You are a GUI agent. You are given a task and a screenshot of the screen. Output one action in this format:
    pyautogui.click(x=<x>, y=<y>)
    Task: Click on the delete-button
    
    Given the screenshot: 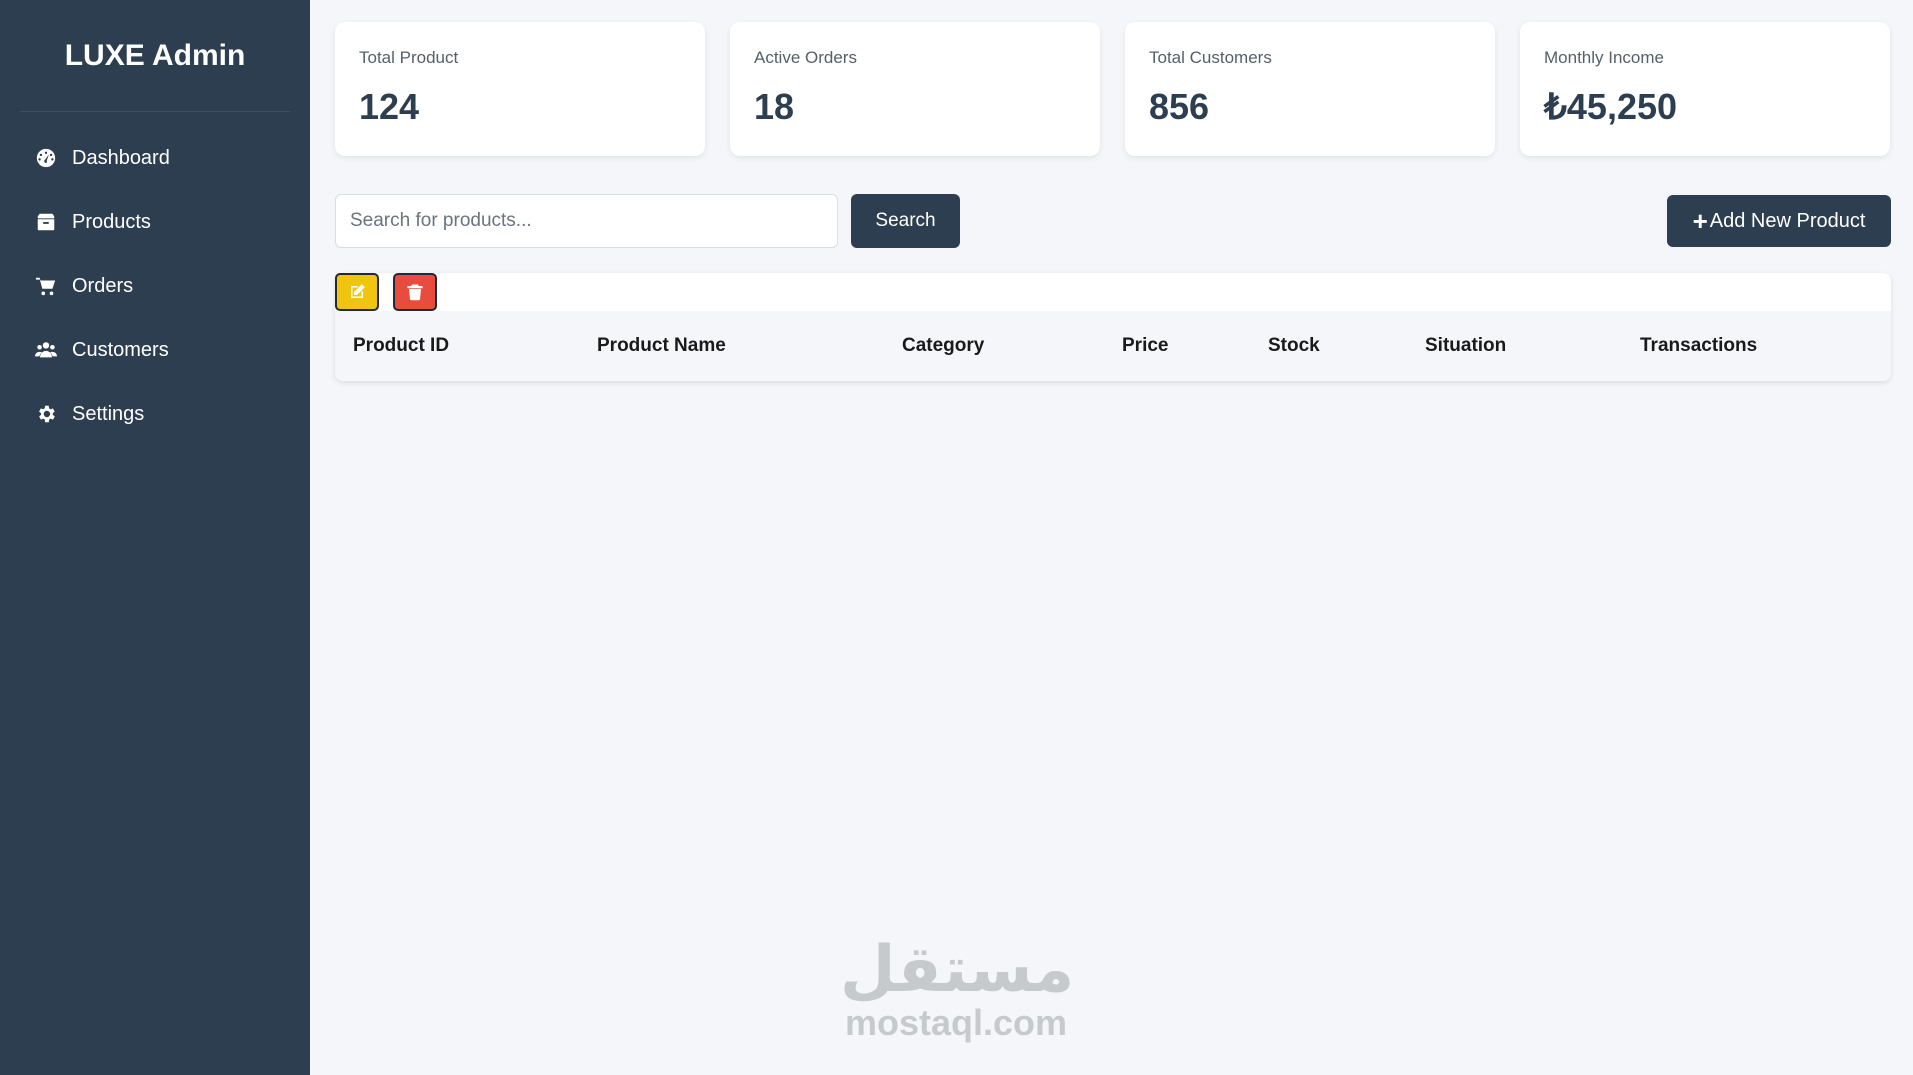 What is the action you would take?
    pyautogui.click(x=415, y=292)
    